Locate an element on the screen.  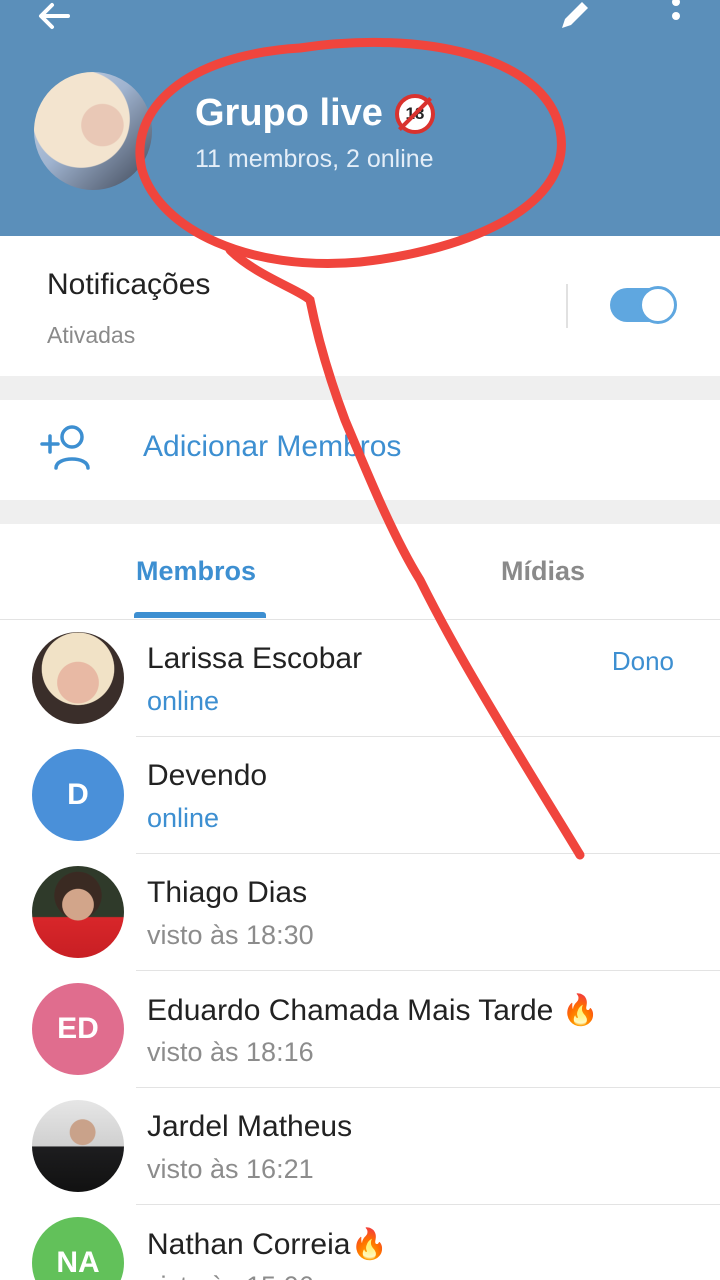
add-members-button: Adicionar Membros is located at coordinates (360, 450).